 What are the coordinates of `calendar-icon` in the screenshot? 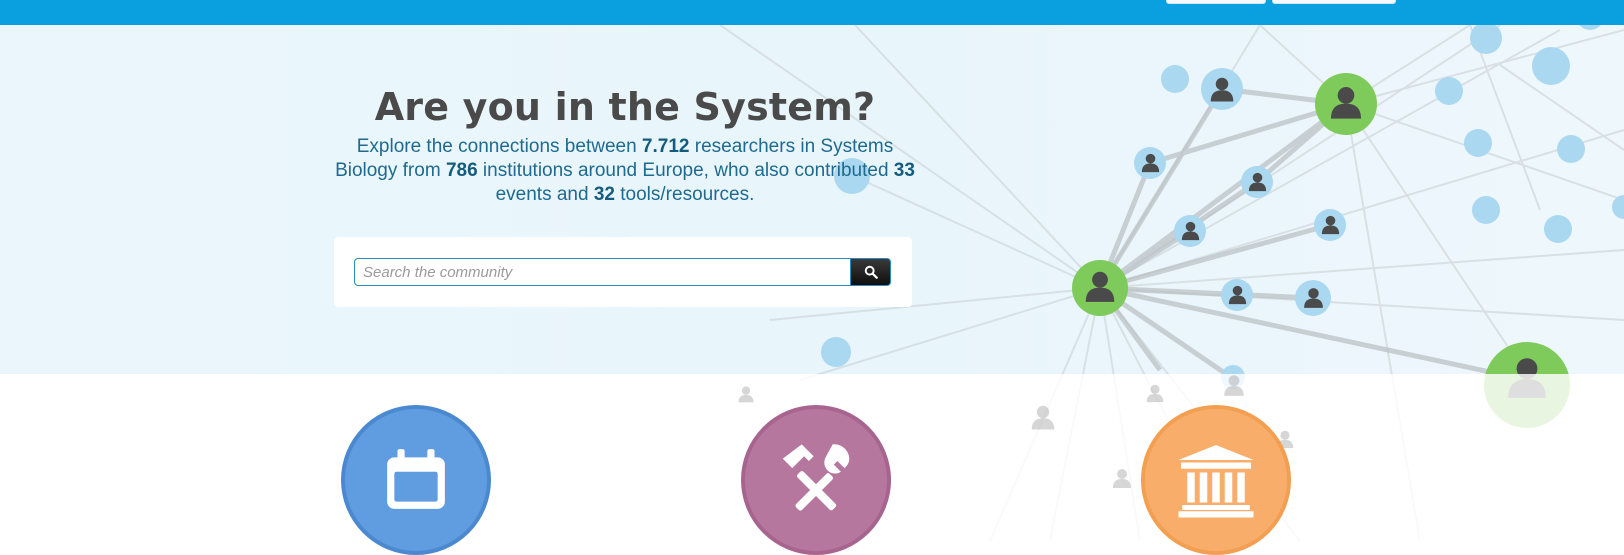 It's located at (416, 479).